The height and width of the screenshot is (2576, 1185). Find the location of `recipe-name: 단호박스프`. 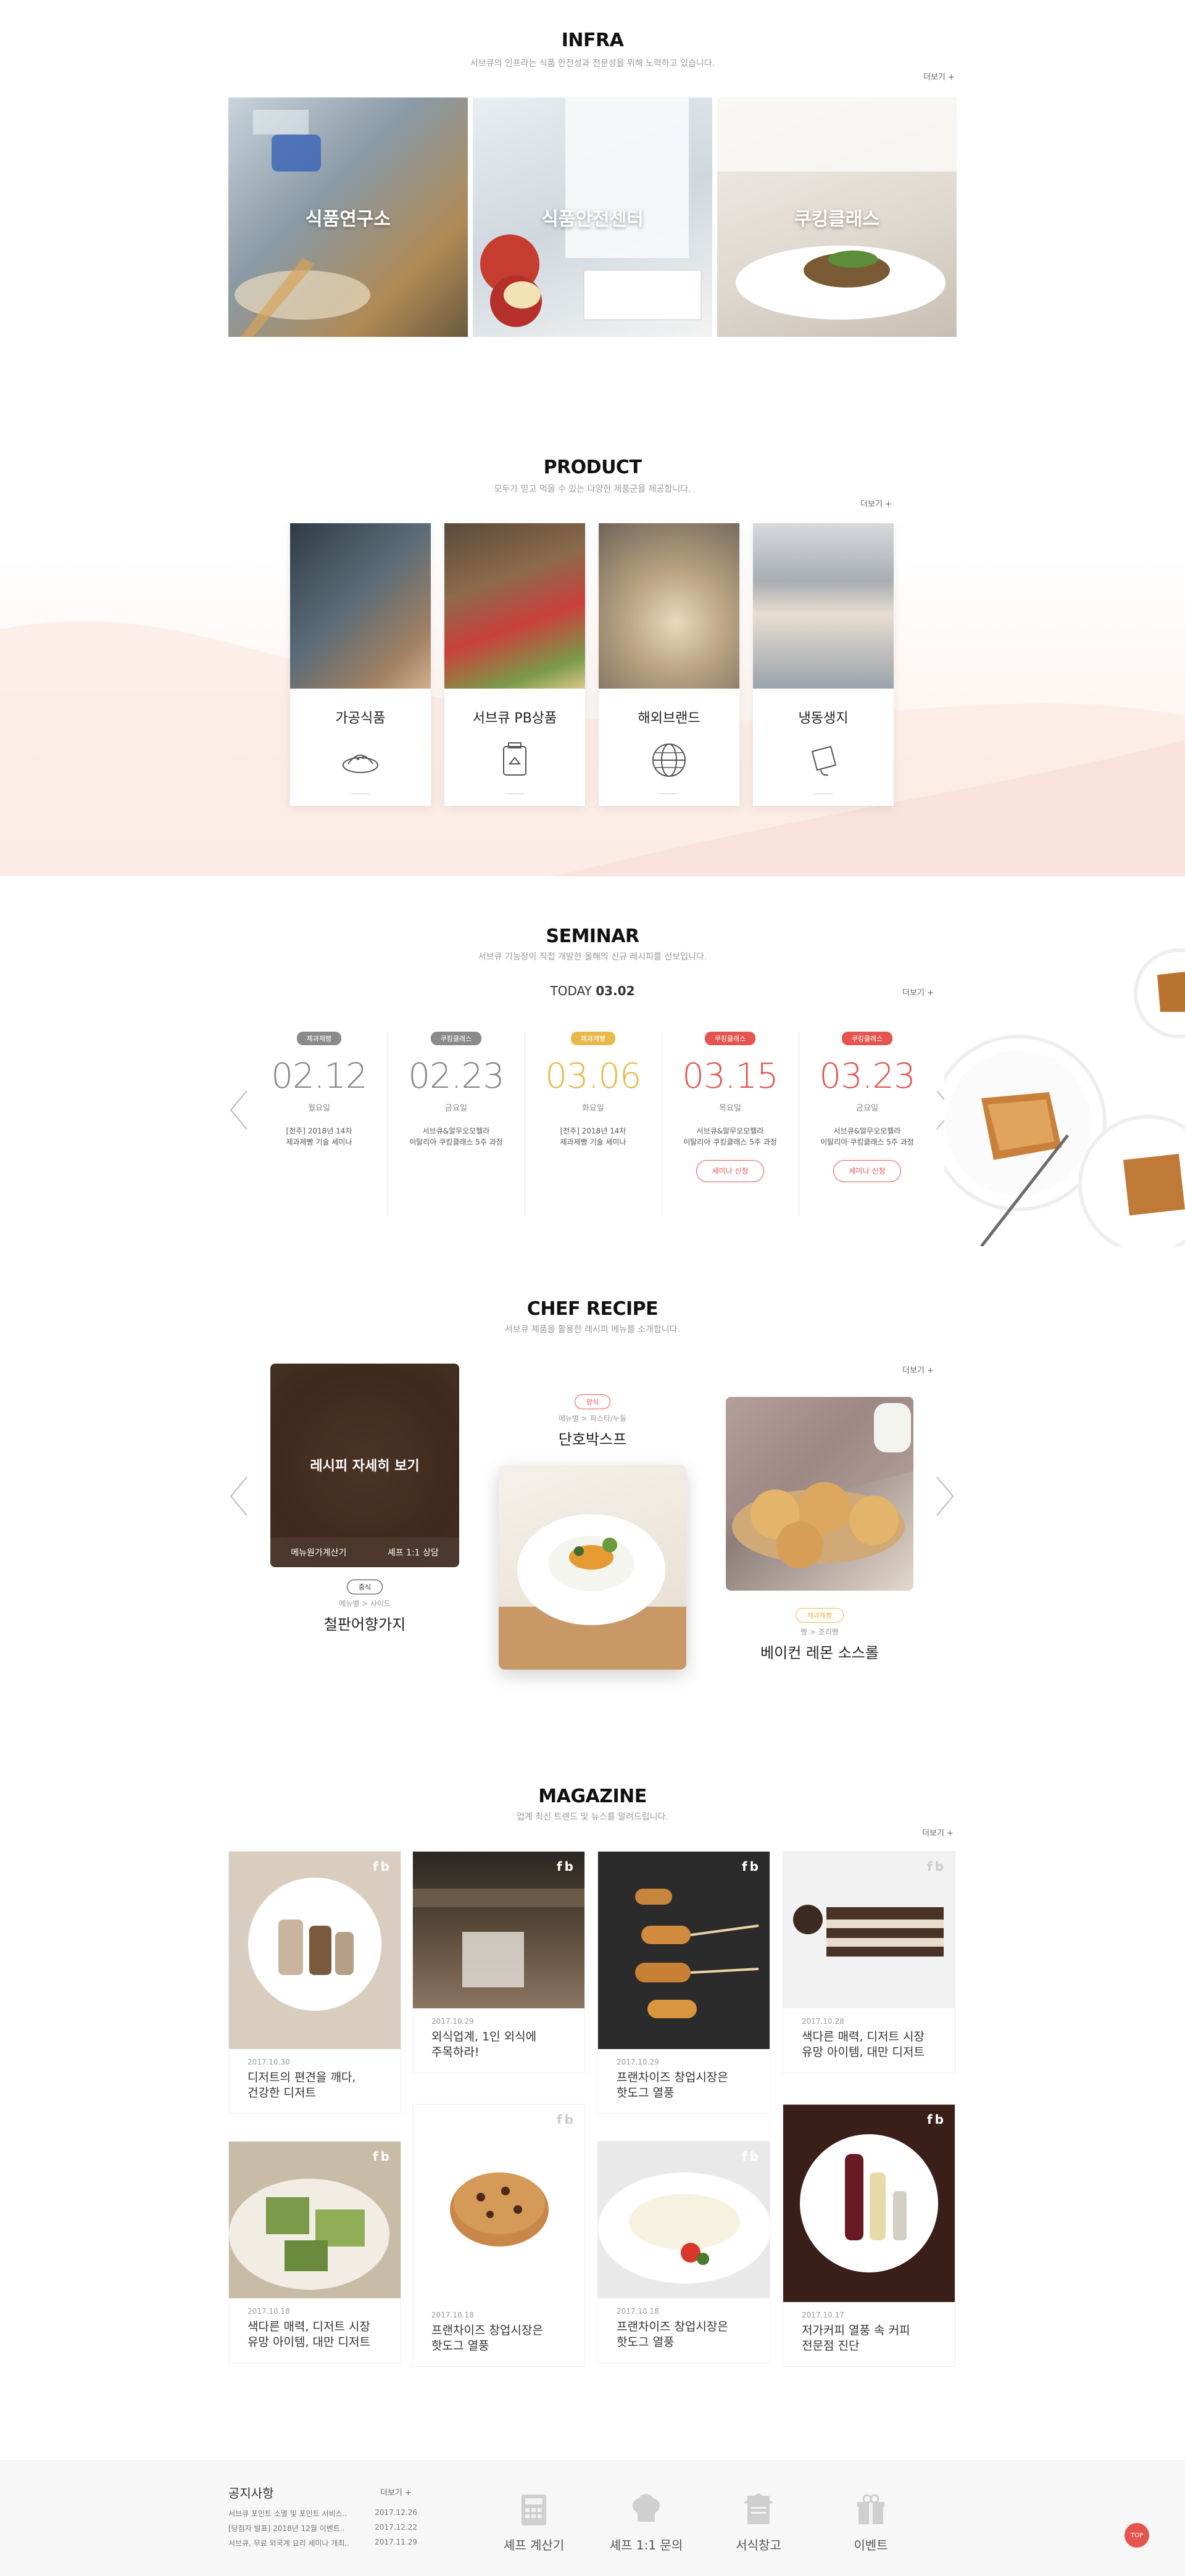

recipe-name: 단호박스프 is located at coordinates (592, 1438).